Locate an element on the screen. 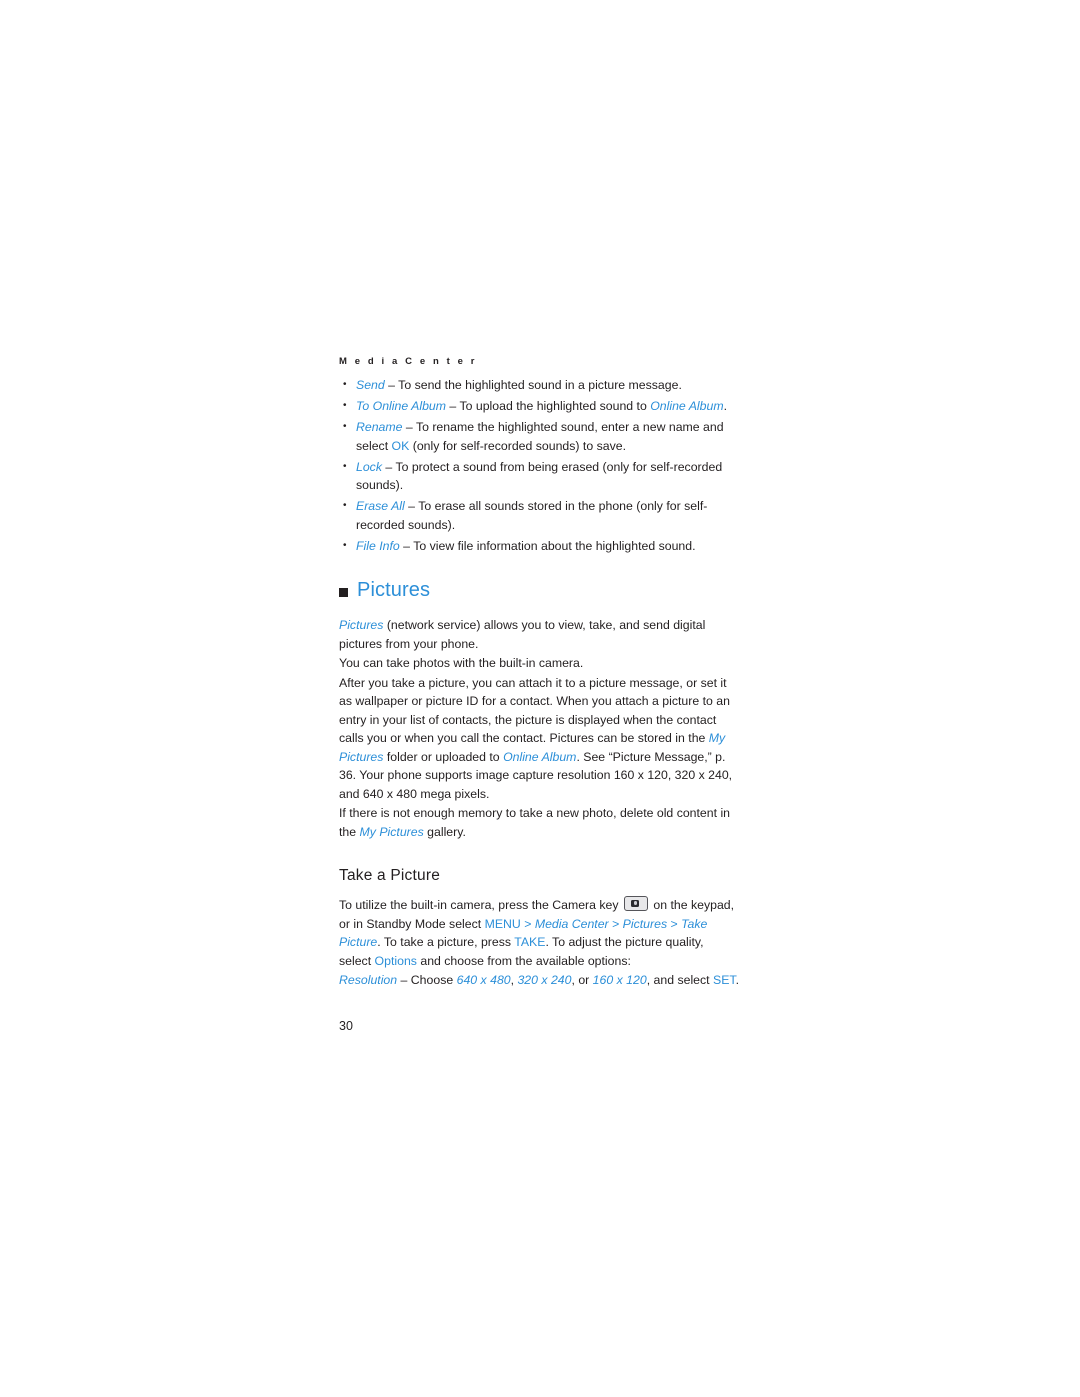  inline-take: TAKE is located at coordinates (530, 942).